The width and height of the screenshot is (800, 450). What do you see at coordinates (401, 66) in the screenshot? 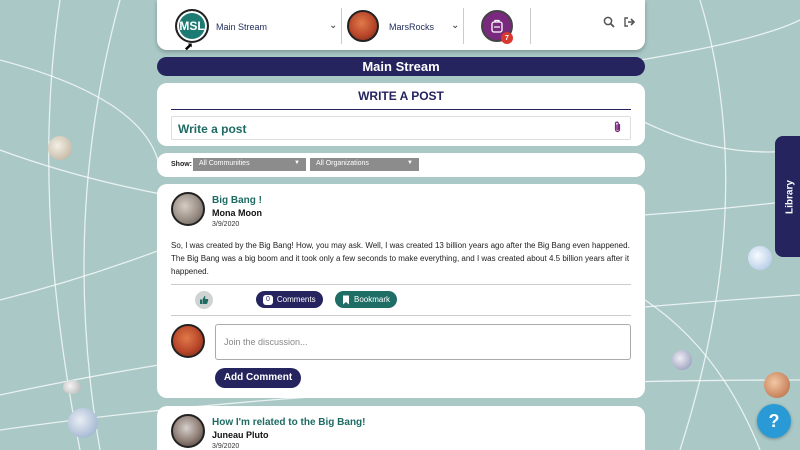
I see `page-title: Main Stream` at bounding box center [401, 66].